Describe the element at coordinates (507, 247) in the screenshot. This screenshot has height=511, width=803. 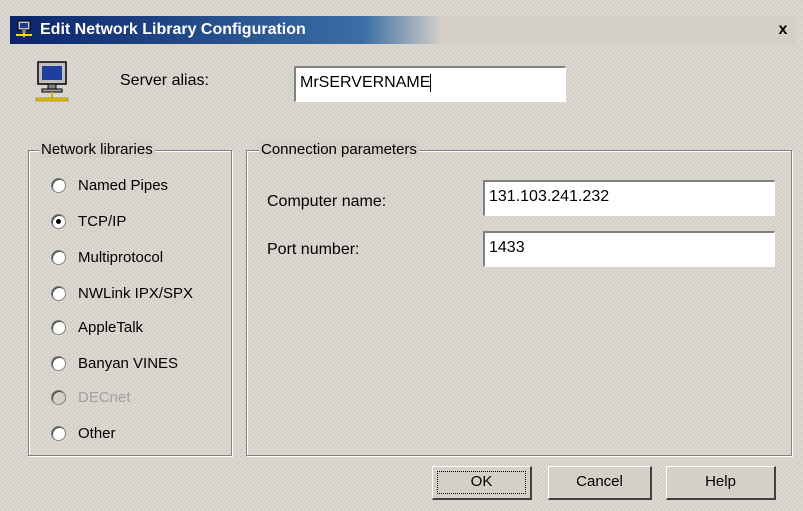
I see `port-number-value: 1433` at that location.